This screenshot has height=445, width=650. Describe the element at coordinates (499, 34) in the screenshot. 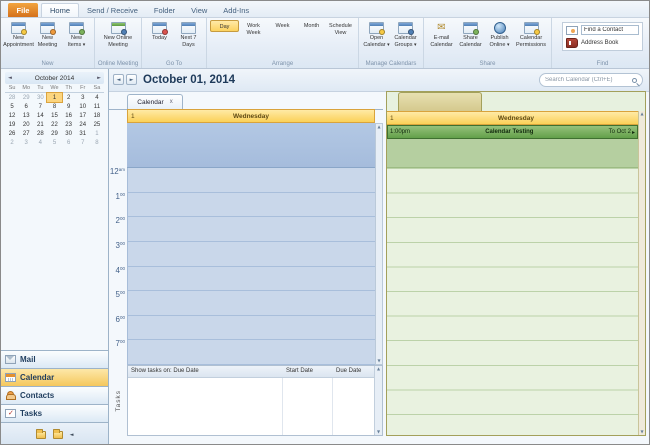

I see `publish-online-button: Publish Online ▾` at that location.